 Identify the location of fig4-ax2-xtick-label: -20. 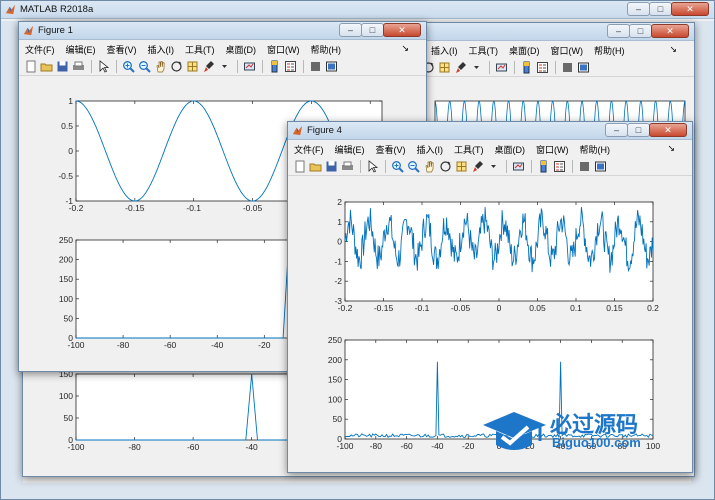
(468, 446).